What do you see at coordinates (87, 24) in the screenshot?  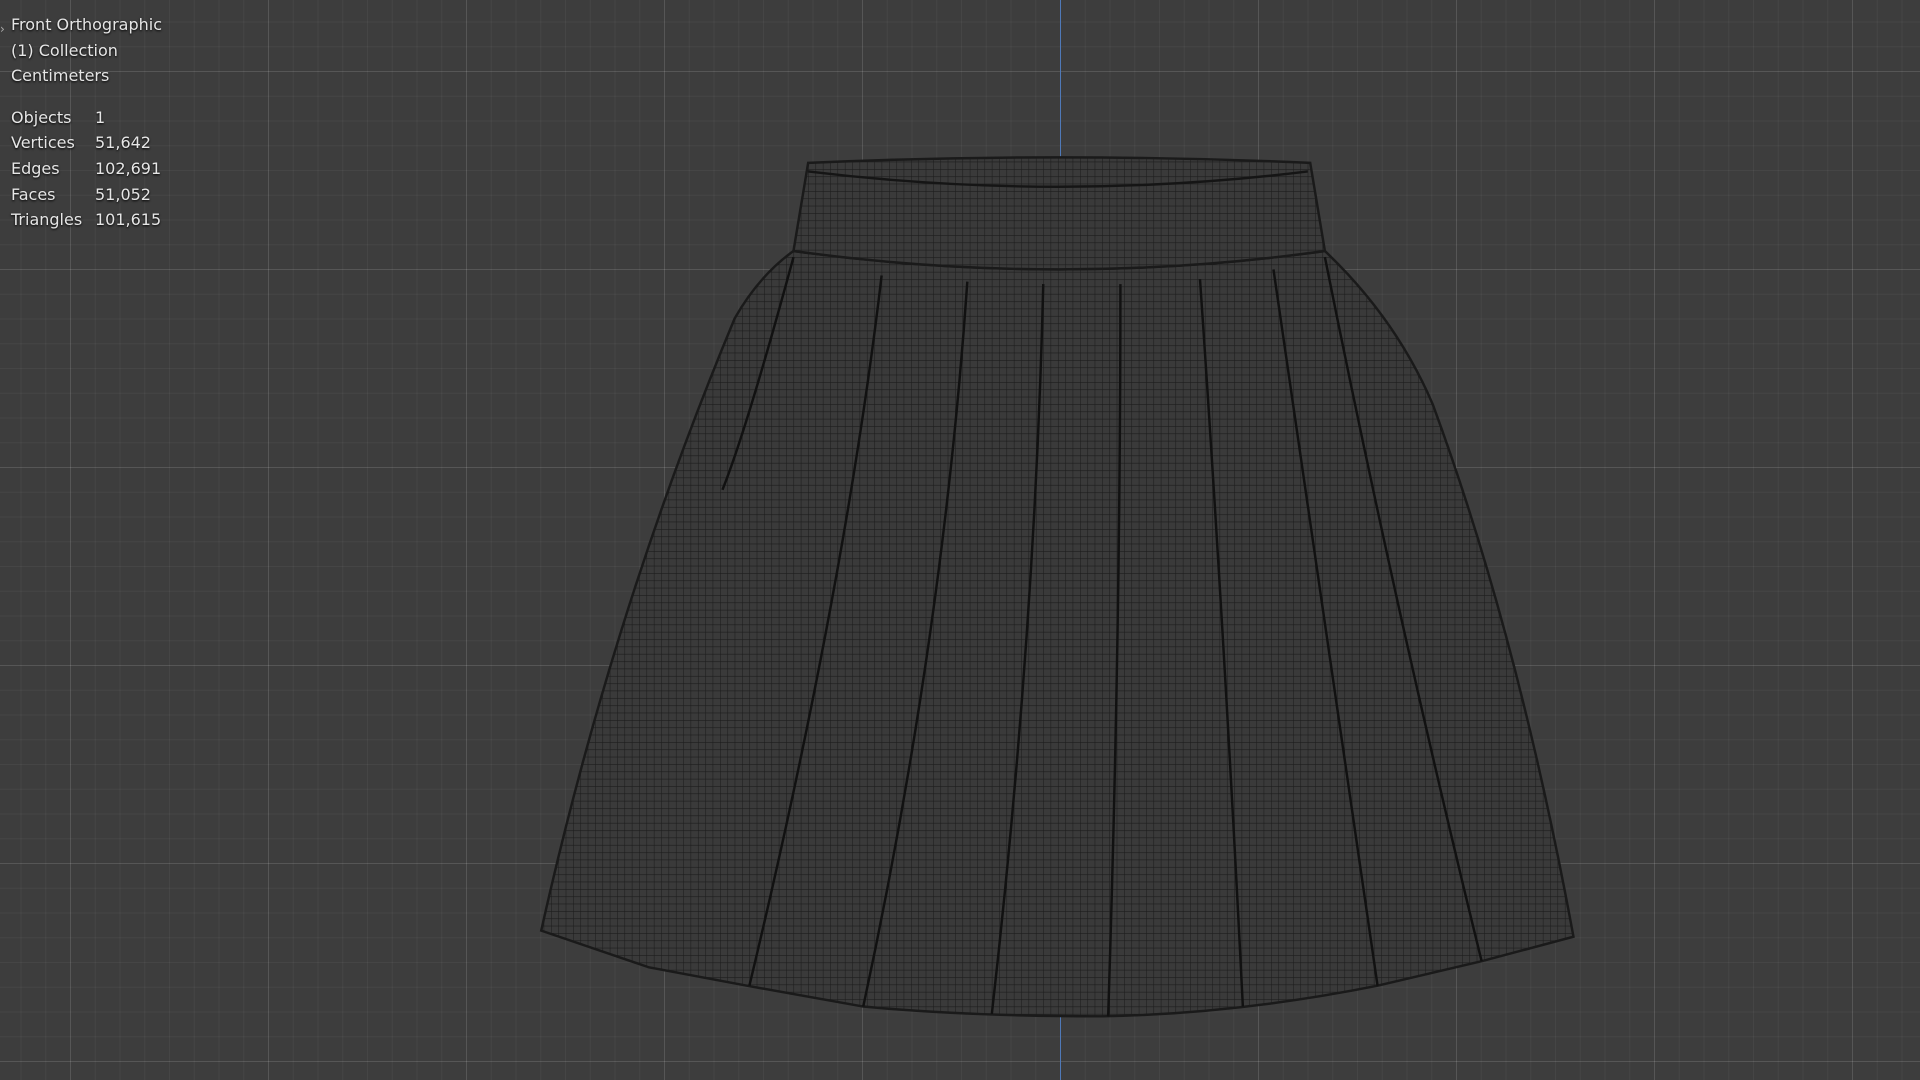 I see `view-name: Front Orthographic` at bounding box center [87, 24].